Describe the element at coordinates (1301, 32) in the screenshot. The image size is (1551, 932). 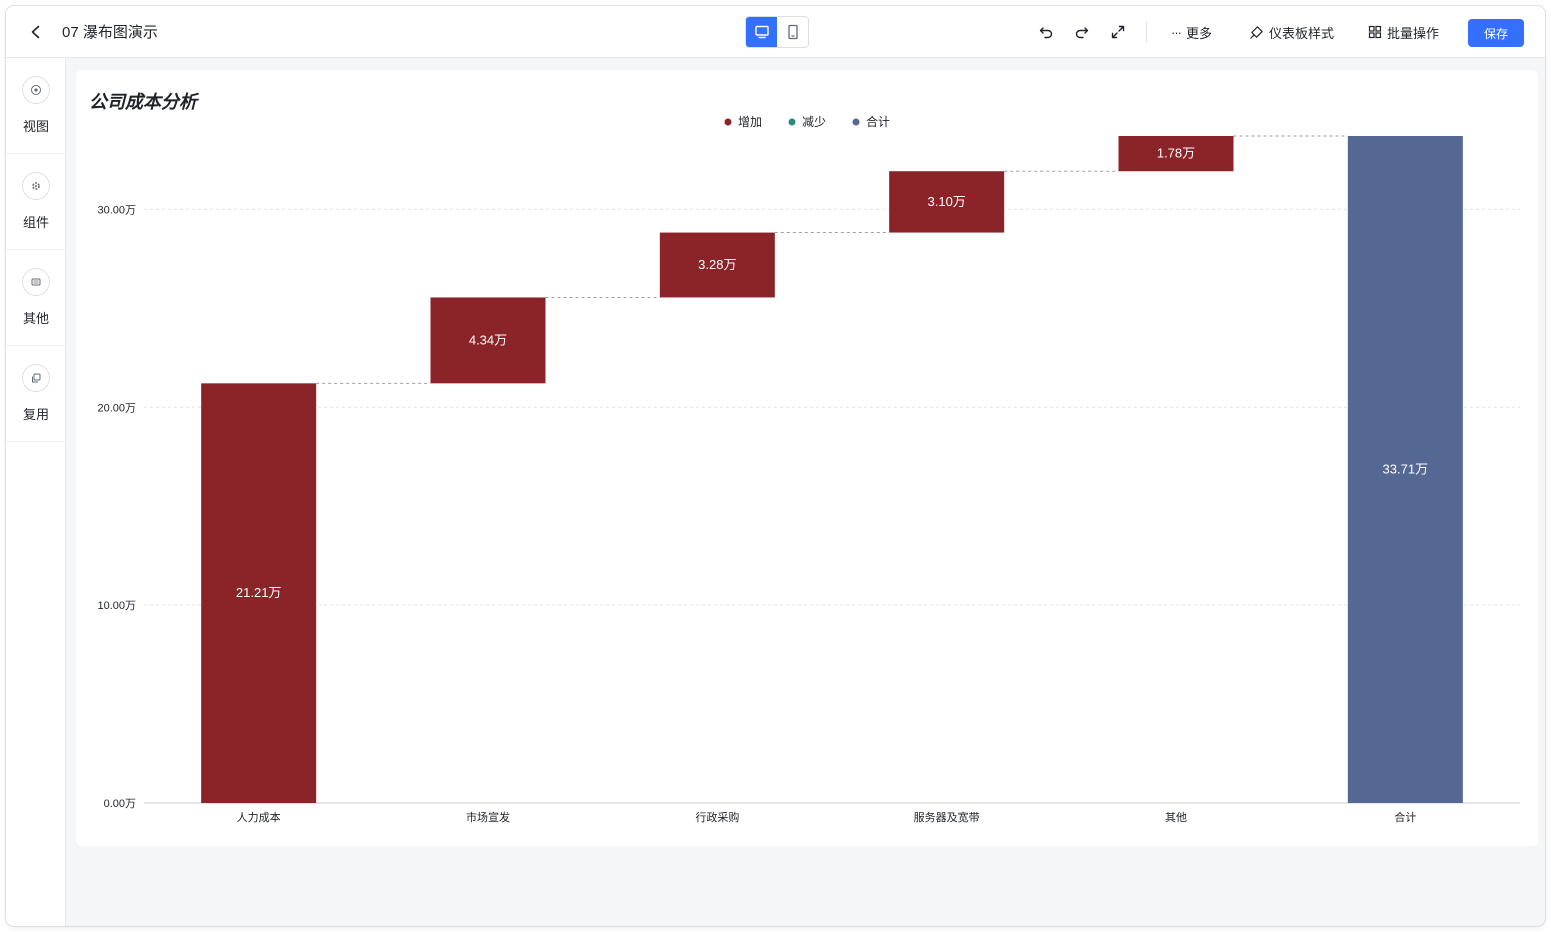
I see `dashboard-style-label: 仪表板样式` at that location.